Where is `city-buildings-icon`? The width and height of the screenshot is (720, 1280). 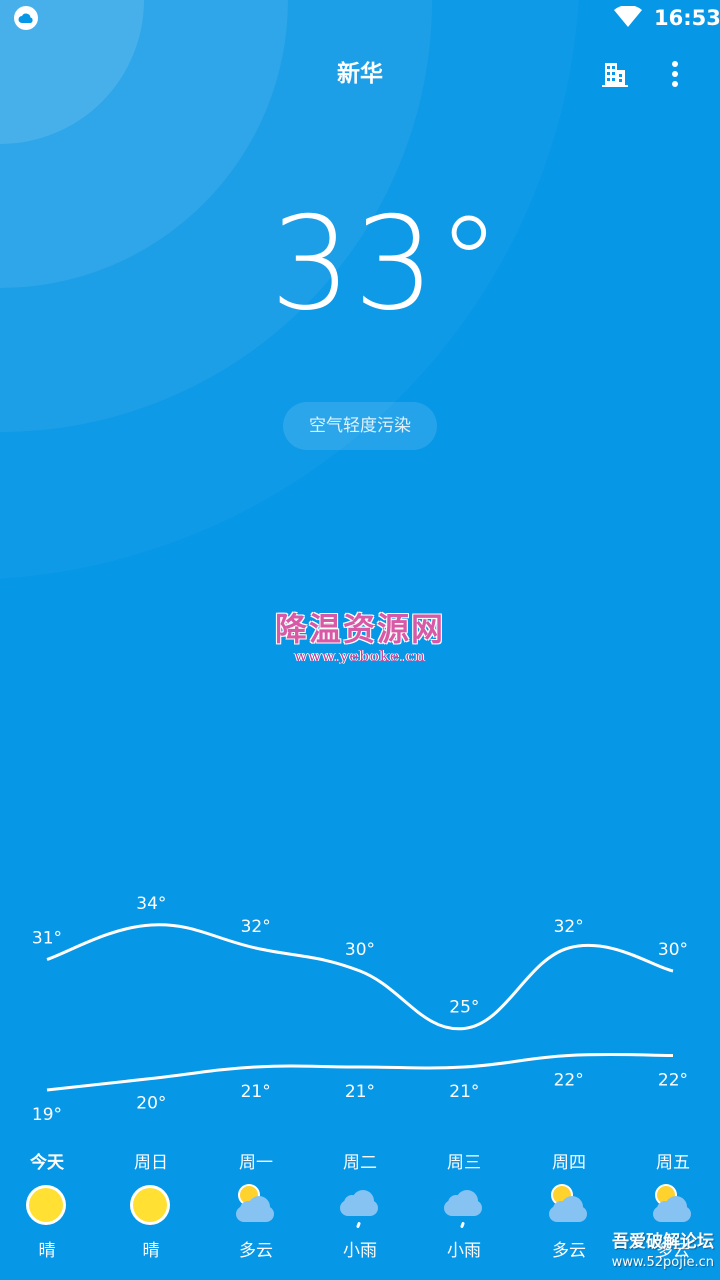
city-buildings-icon is located at coordinates (614, 74).